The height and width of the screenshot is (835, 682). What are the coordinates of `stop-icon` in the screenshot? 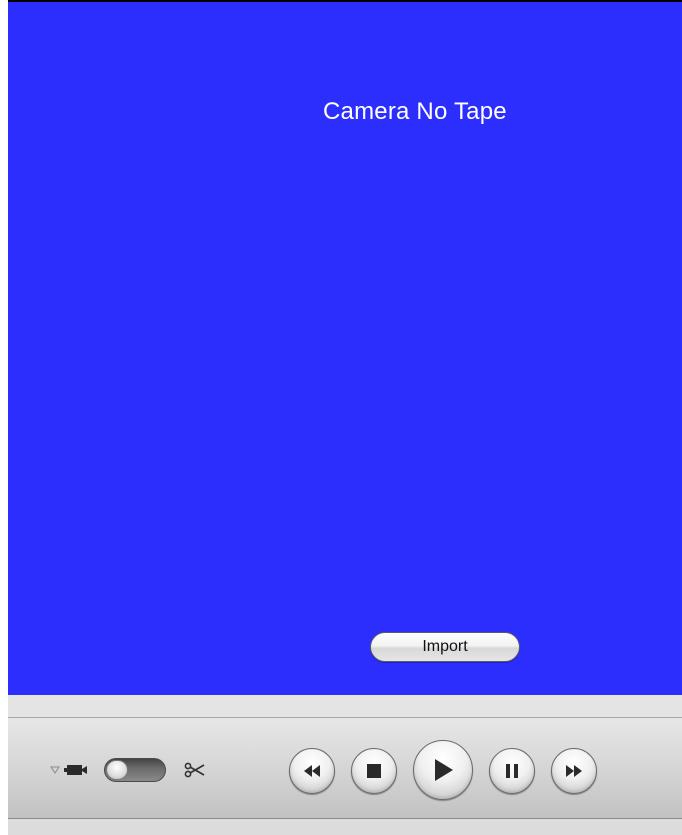 It's located at (374, 771).